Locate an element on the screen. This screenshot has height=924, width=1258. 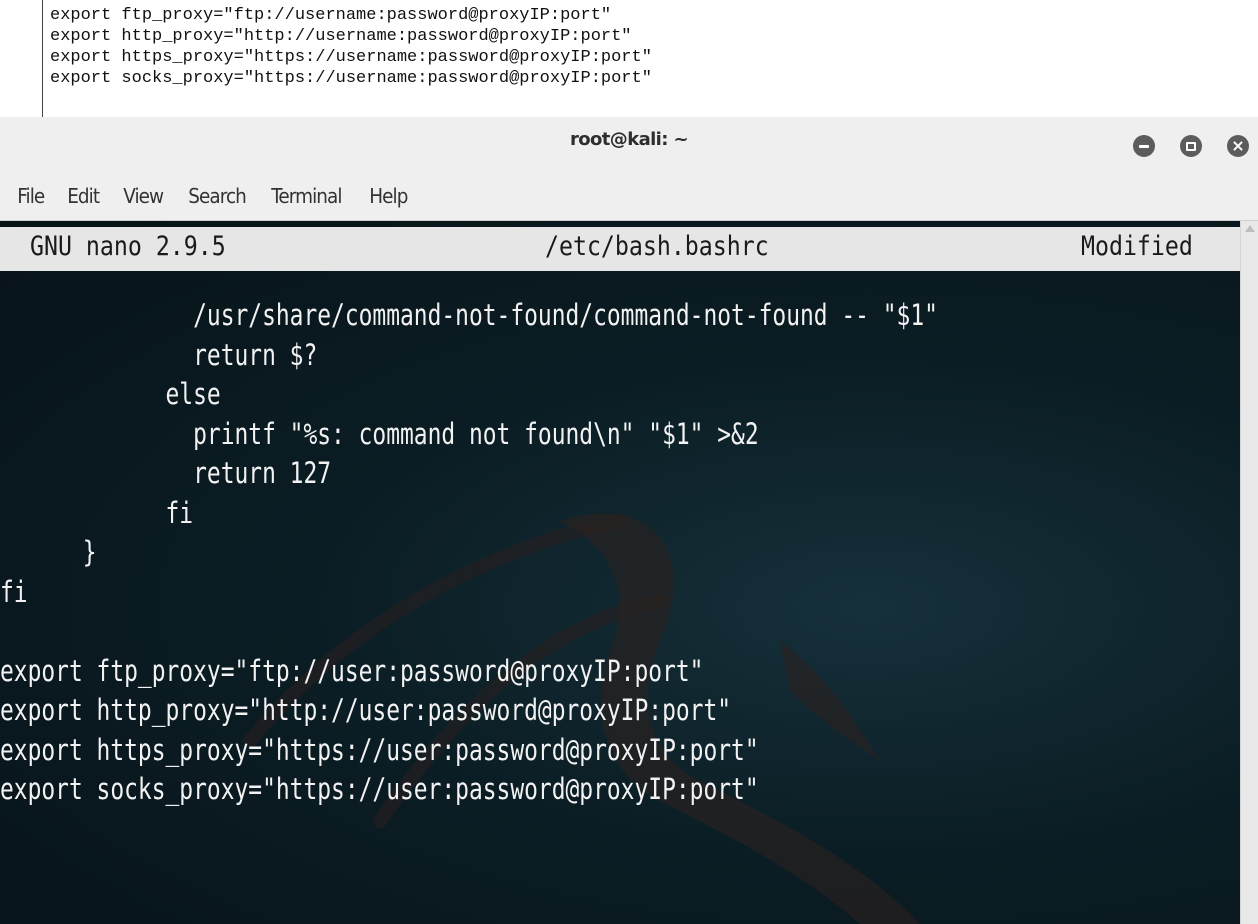
editor-line: return $? is located at coordinates (159, 354).